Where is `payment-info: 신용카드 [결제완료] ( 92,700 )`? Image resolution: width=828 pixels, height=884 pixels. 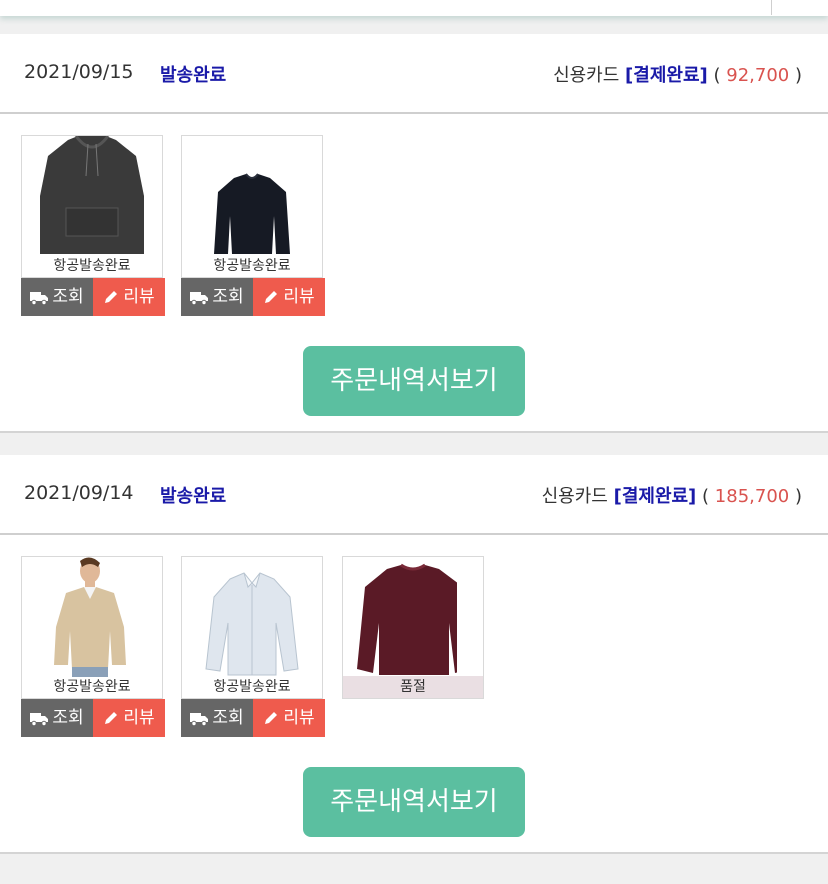 payment-info: 신용카드 [결제완료] ( 92,700 ) is located at coordinates (677, 74).